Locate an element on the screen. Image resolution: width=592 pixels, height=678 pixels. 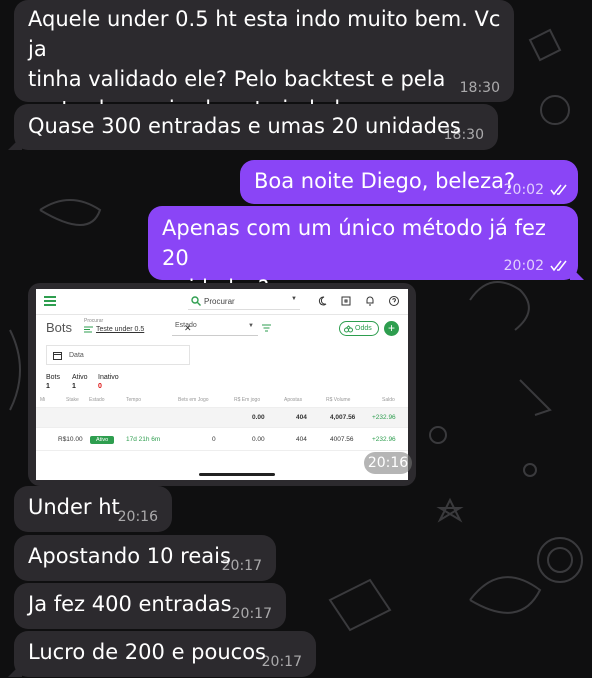
column-header: Saldo is located at coordinates (388, 400).